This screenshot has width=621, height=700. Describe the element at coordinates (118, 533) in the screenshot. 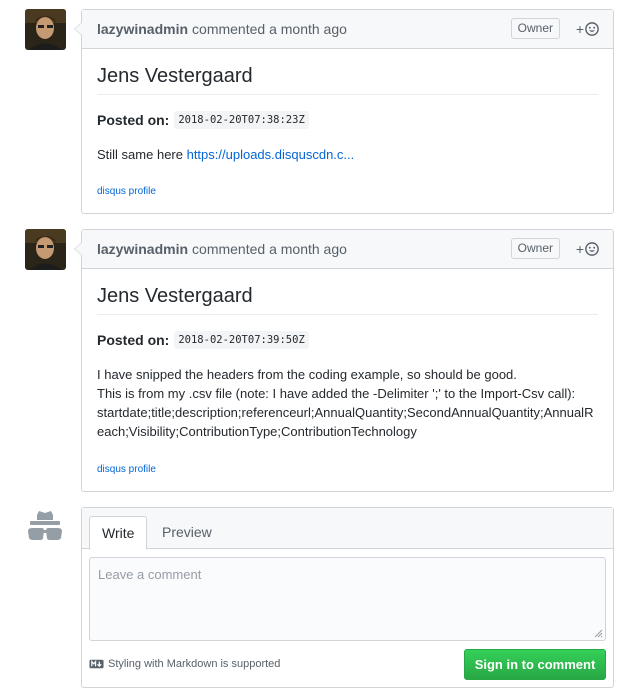

I see `tab-write: Write` at that location.